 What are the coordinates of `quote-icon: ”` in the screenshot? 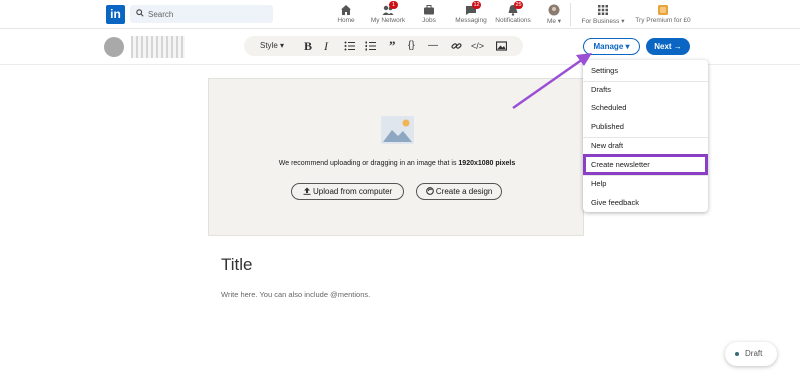 It's located at (392, 46).